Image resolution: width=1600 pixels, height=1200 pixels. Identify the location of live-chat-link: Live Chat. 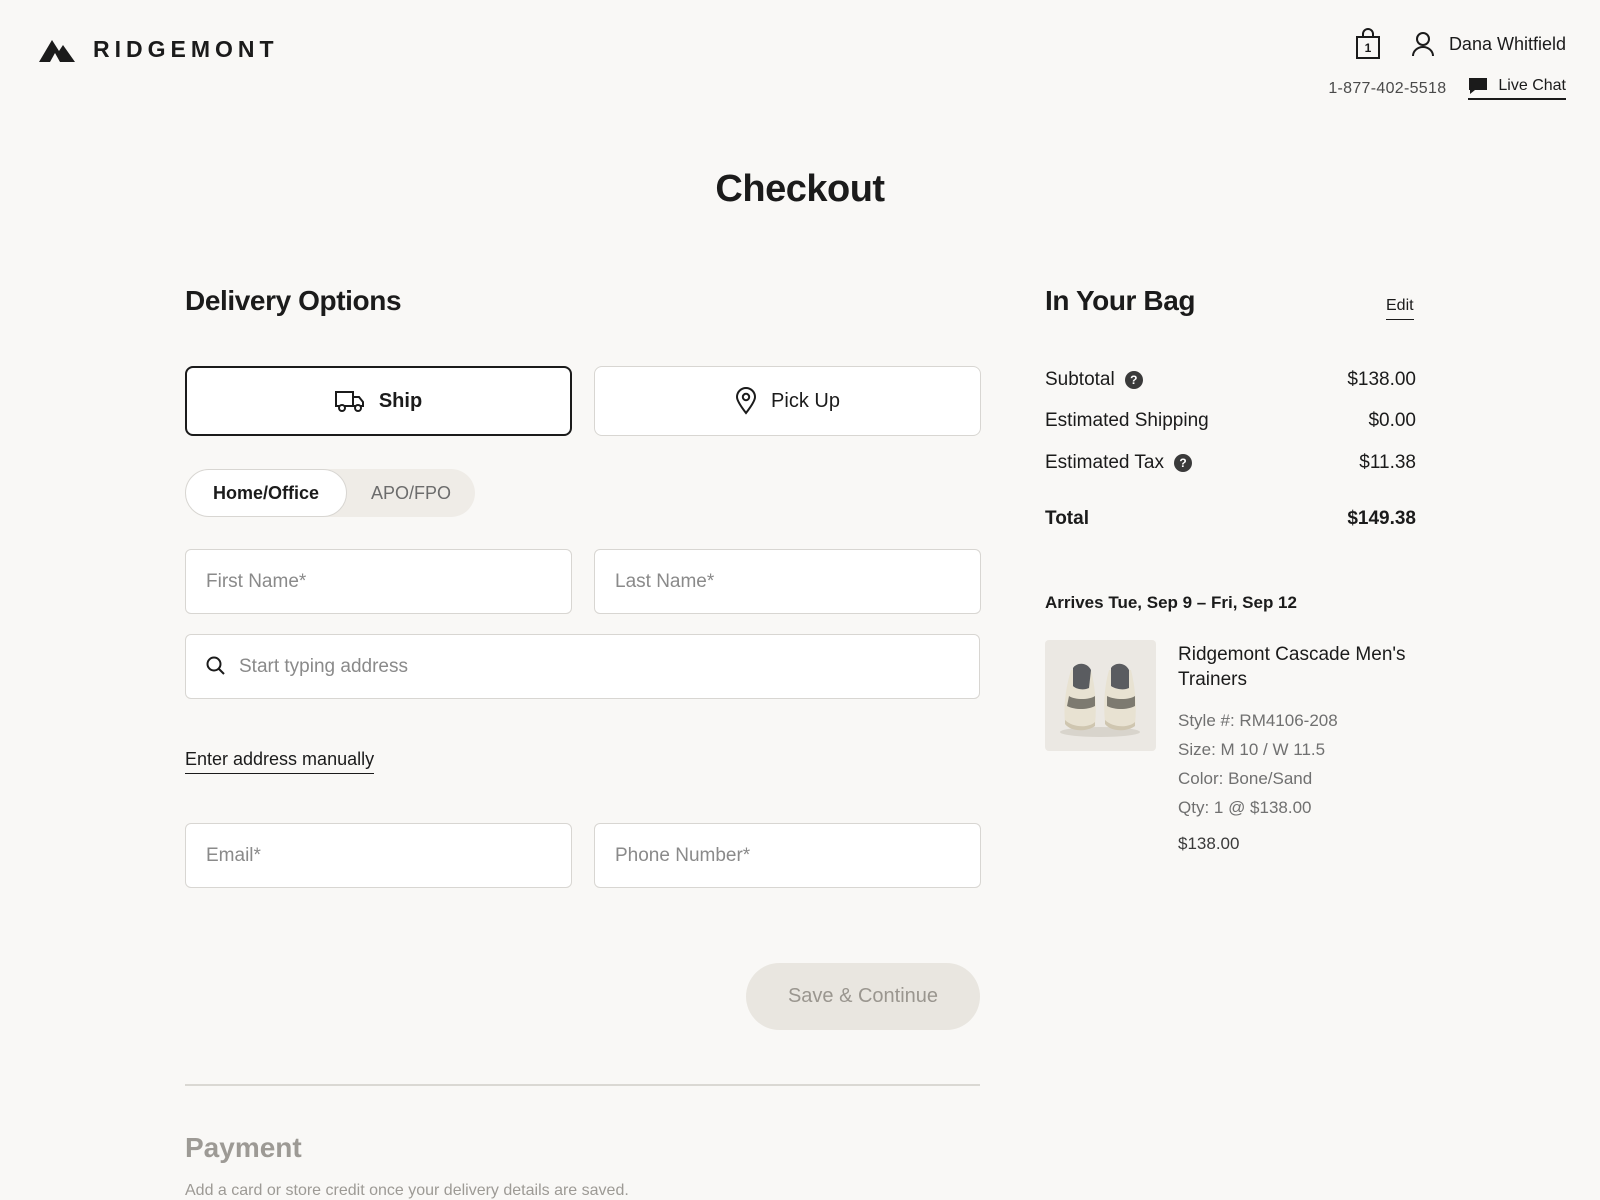
(1517, 88).